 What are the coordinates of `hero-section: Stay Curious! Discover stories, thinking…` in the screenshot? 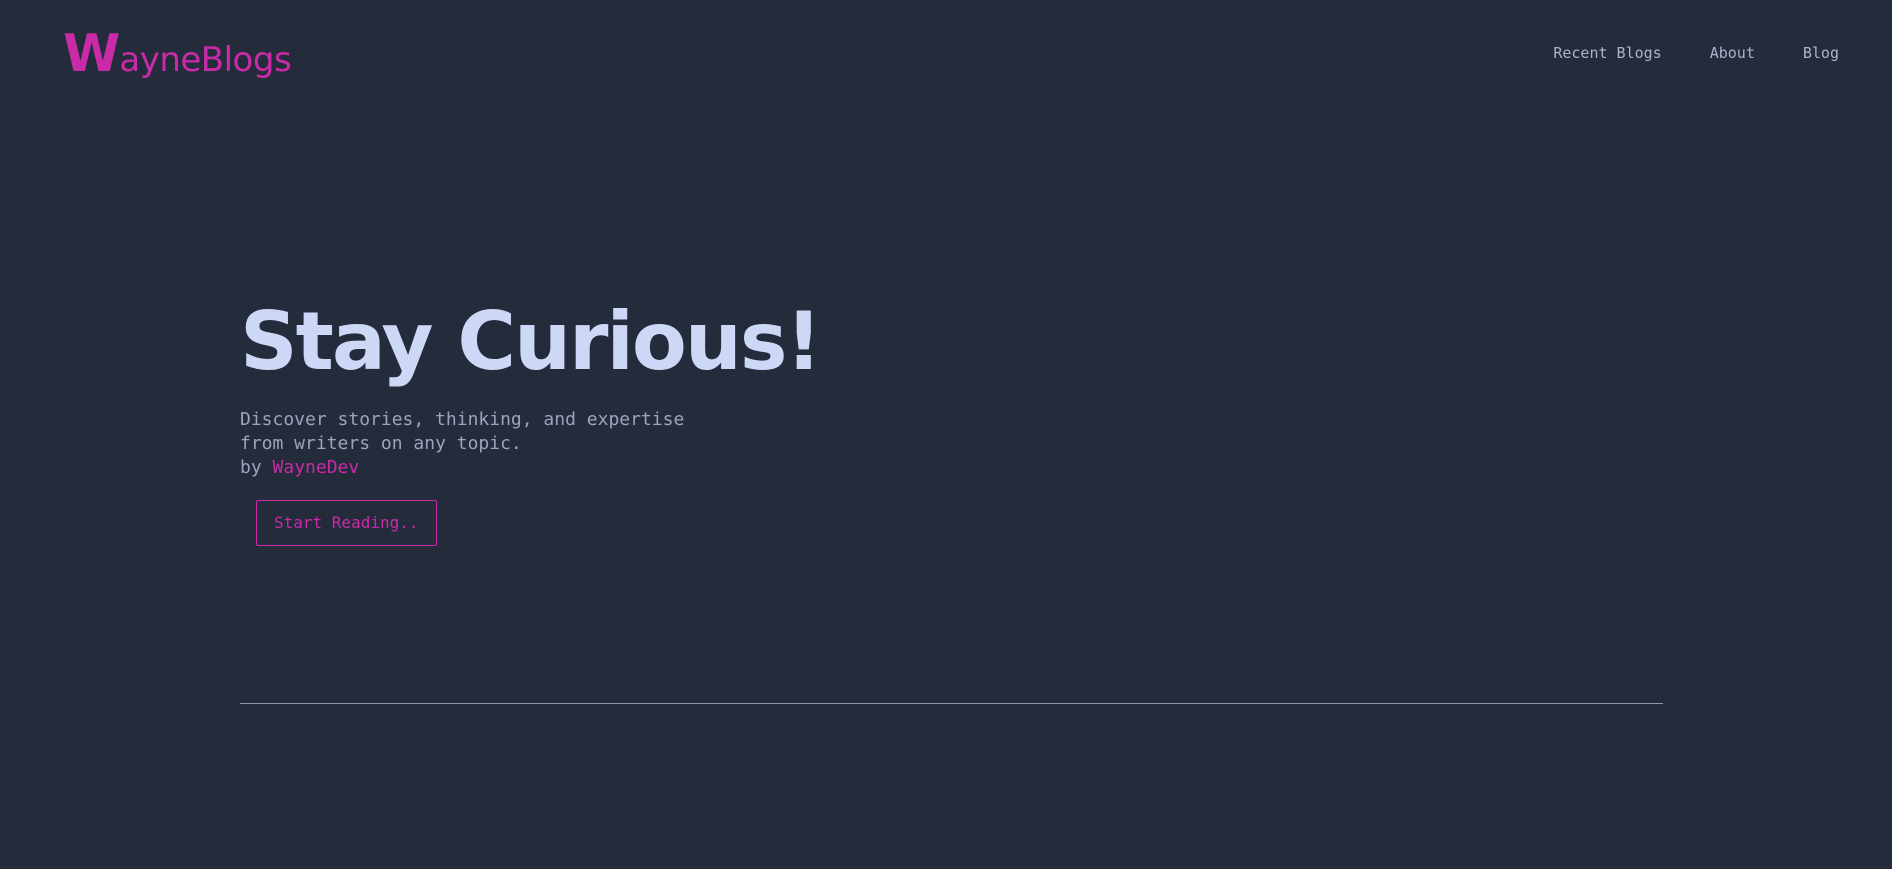 It's located at (531, 420).